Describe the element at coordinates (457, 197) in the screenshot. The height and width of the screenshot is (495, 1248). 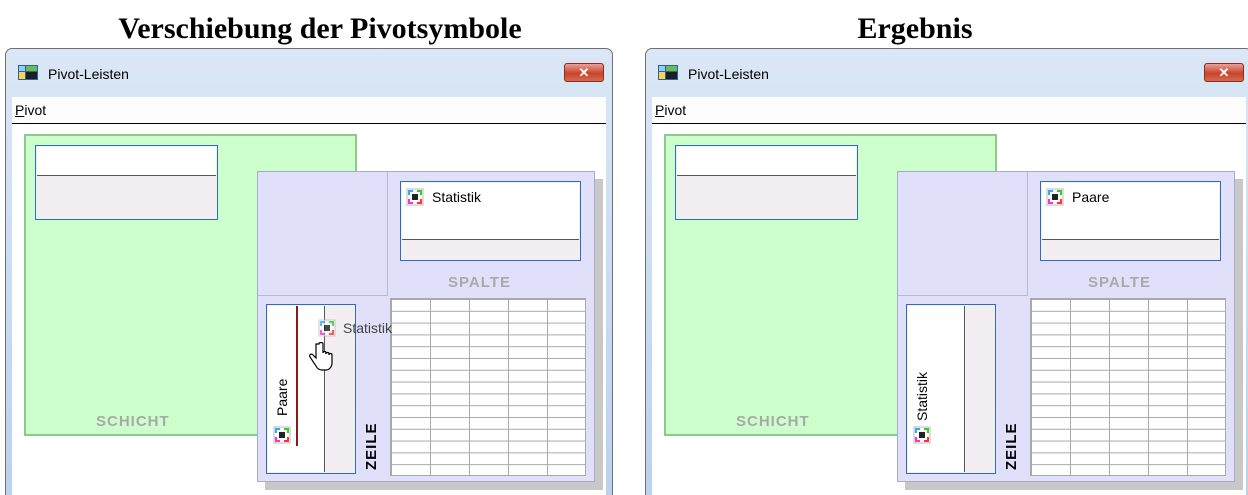
I see `column-item-label: Statistik` at that location.